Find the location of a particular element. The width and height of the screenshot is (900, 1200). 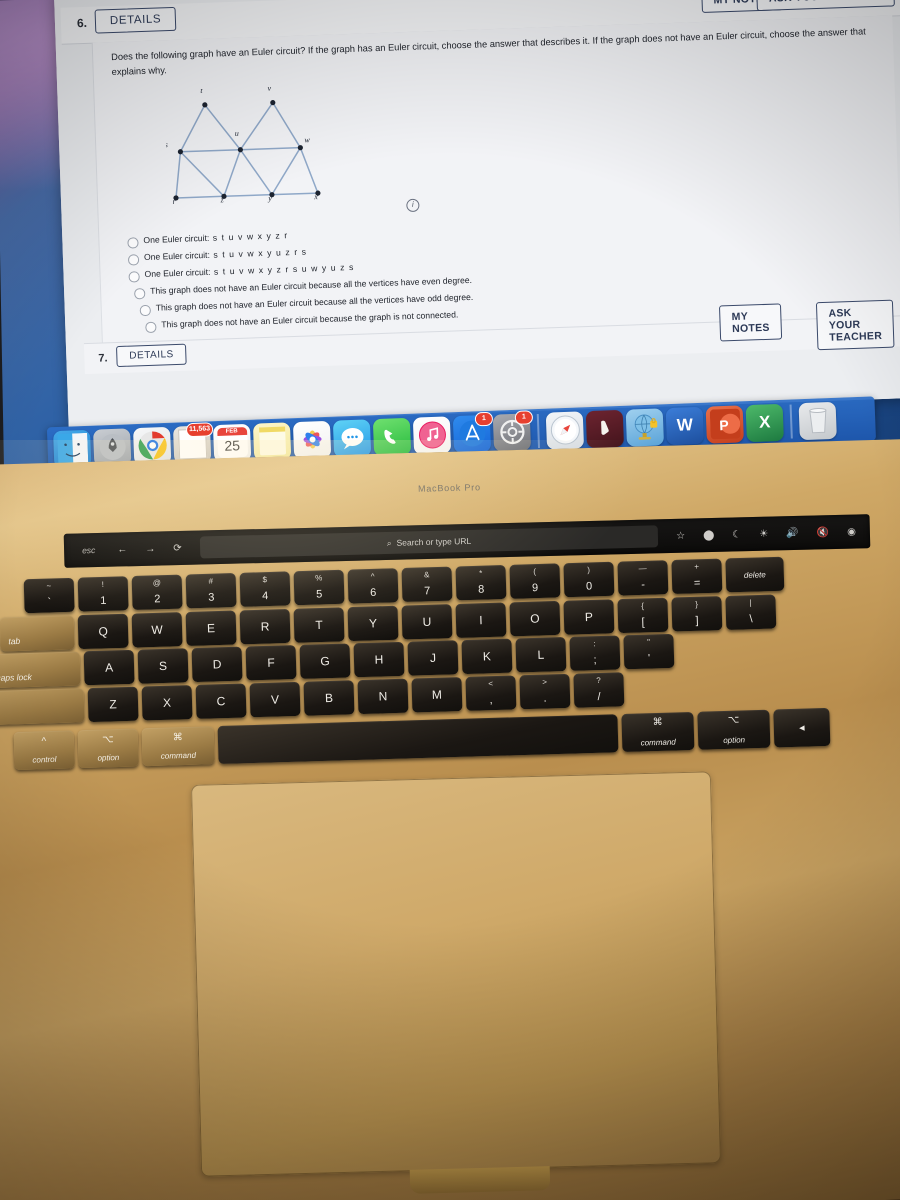

volume-icon: 🔊 is located at coordinates (792, 533).